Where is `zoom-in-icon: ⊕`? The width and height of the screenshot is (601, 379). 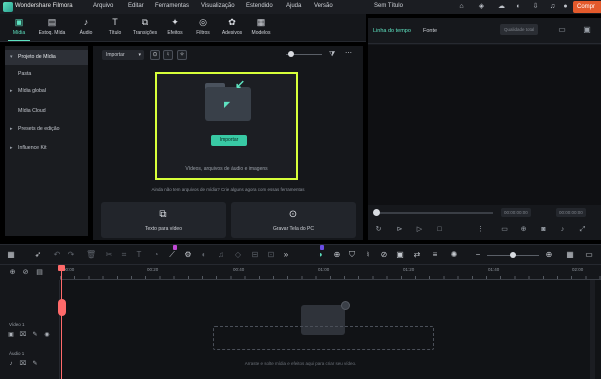
zoom-in-icon: ⊕ is located at coordinates (549, 255).